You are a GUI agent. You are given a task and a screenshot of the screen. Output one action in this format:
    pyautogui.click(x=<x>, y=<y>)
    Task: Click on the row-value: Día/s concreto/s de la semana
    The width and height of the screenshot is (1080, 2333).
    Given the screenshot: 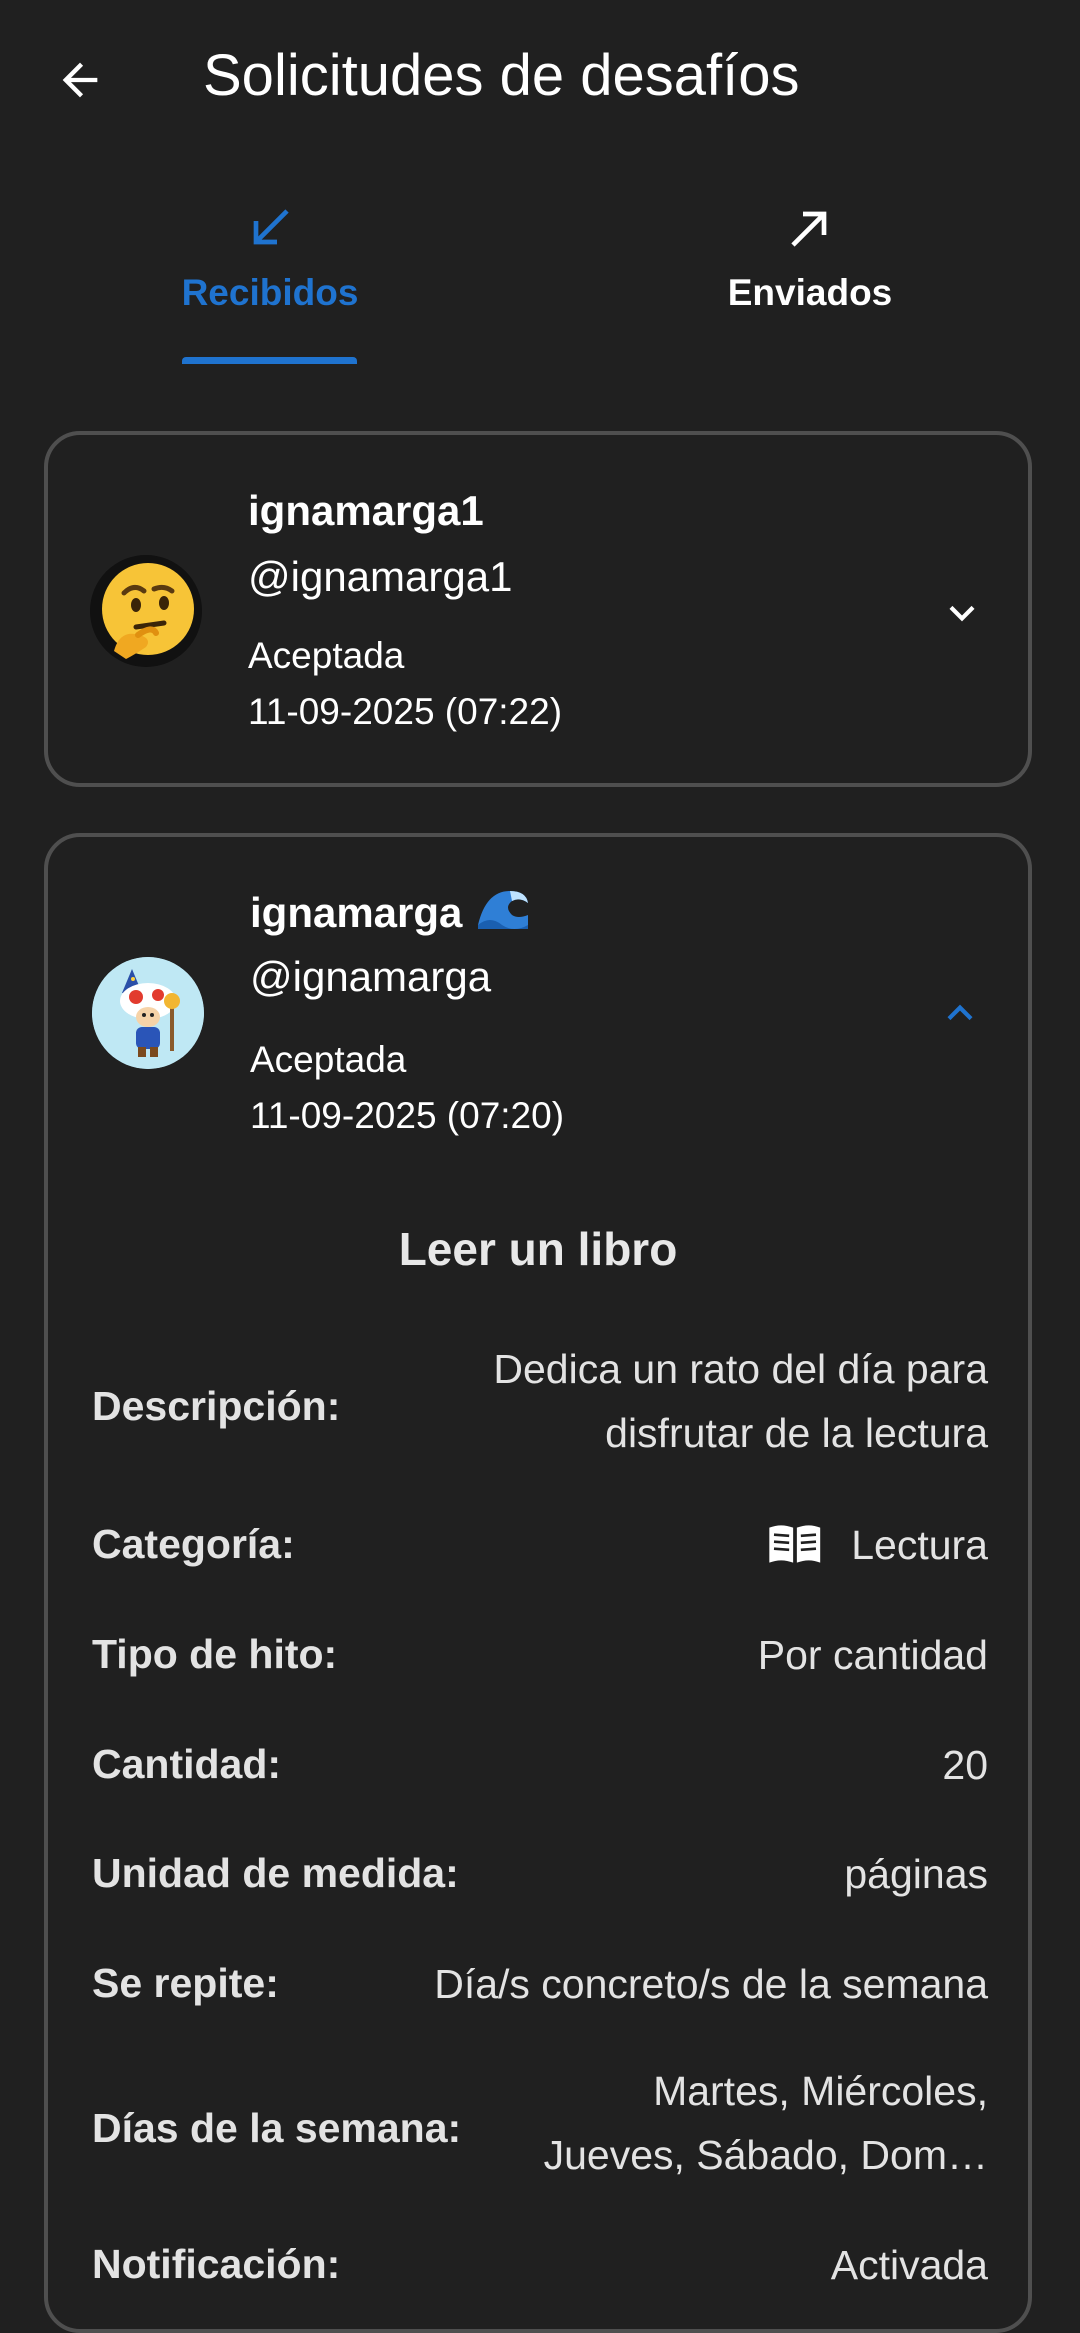 What is the action you would take?
    pyautogui.click(x=711, y=1984)
    